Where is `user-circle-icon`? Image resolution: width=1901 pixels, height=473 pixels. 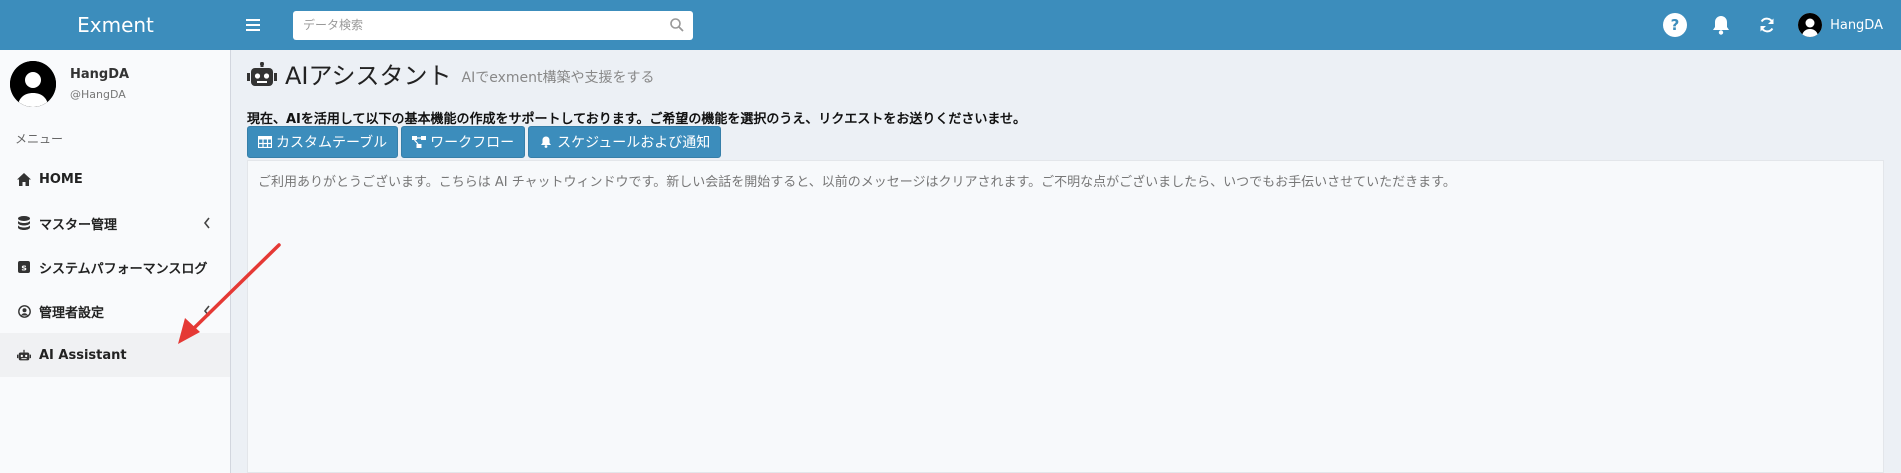 user-circle-icon is located at coordinates (24, 311).